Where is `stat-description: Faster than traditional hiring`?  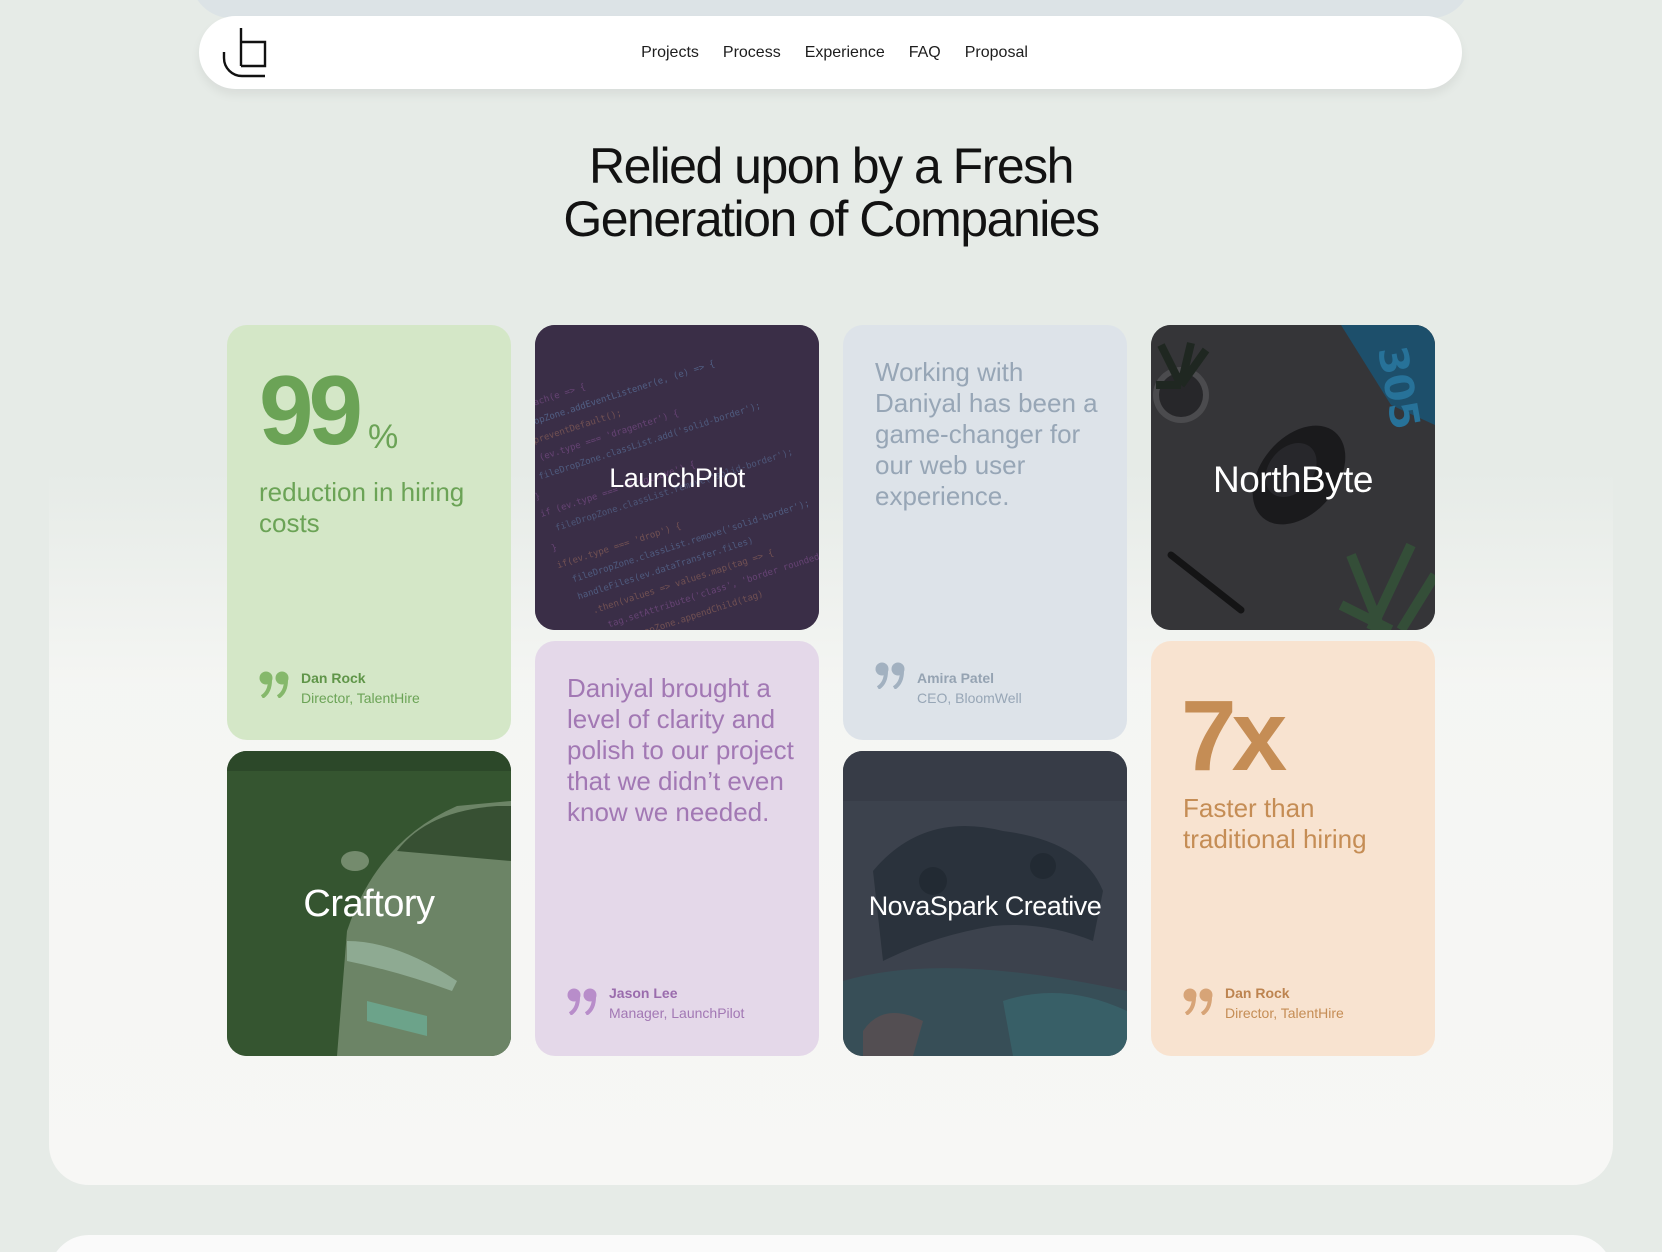
stat-description: Faster than traditional hiring is located at coordinates (1275, 823).